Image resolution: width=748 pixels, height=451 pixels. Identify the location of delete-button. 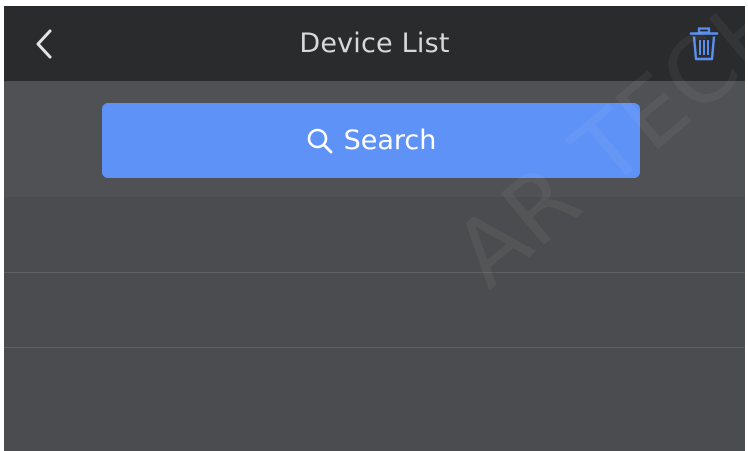
(704, 44).